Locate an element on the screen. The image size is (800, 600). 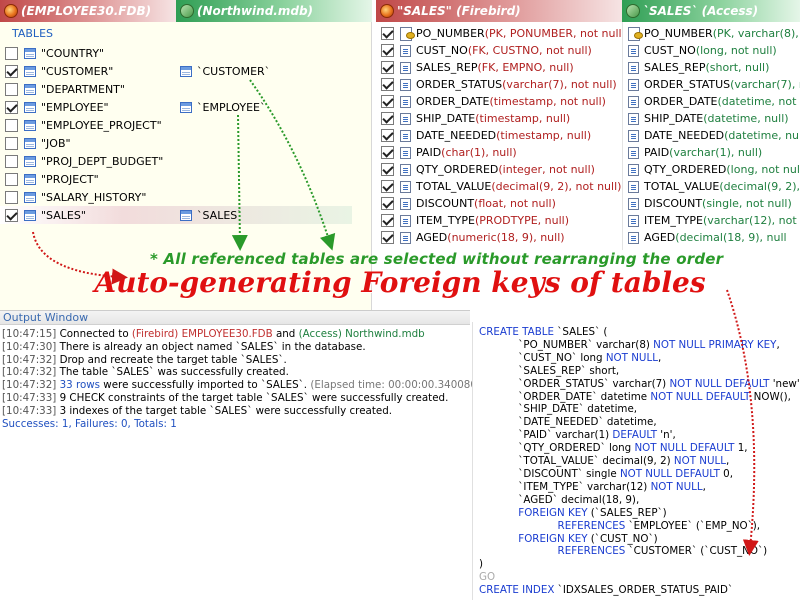
field-row: TOTAL_VALUE (decimal(9, 2), no is located at coordinates (711, 186).